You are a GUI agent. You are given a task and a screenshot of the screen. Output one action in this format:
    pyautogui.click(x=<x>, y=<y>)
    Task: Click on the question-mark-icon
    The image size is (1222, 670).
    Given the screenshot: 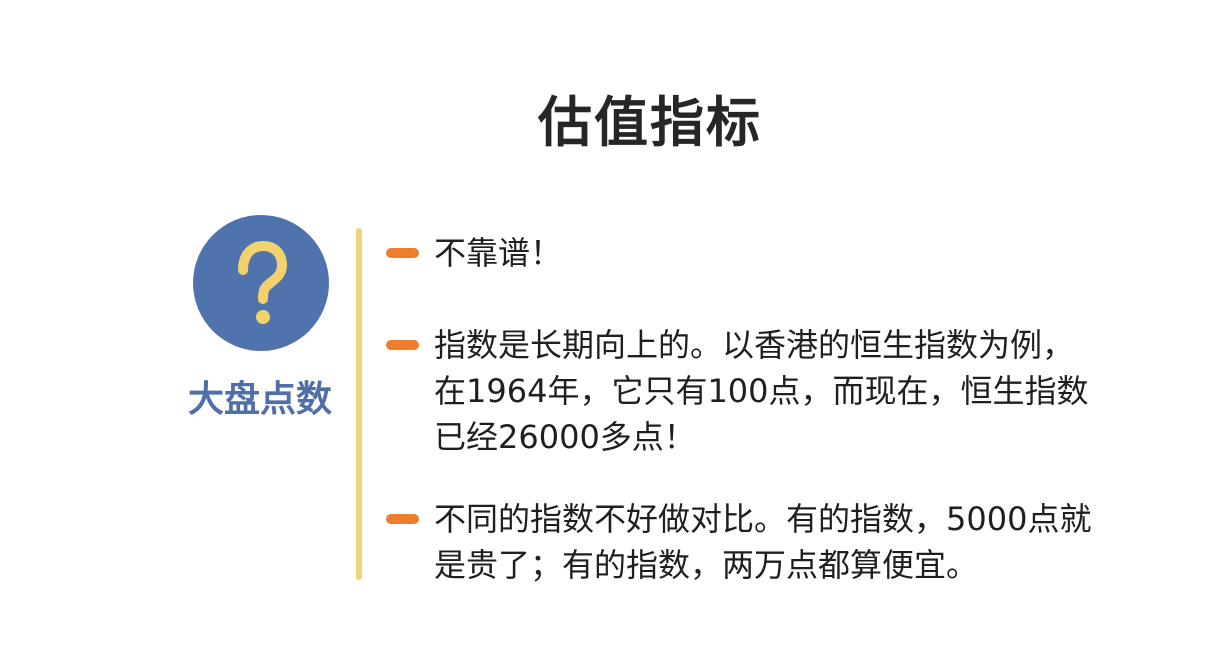 What is the action you would take?
    pyautogui.click(x=261, y=283)
    